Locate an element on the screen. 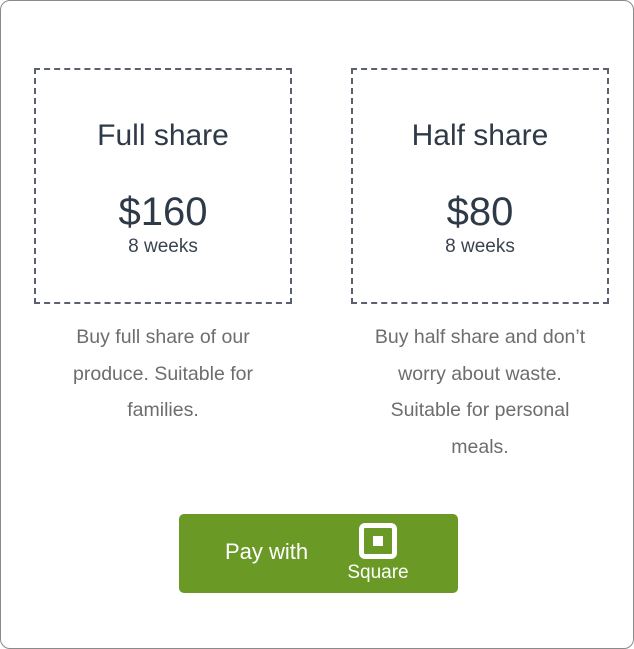 The width and height of the screenshot is (634, 649). description-line: Buy full share of our is located at coordinates (163, 337).